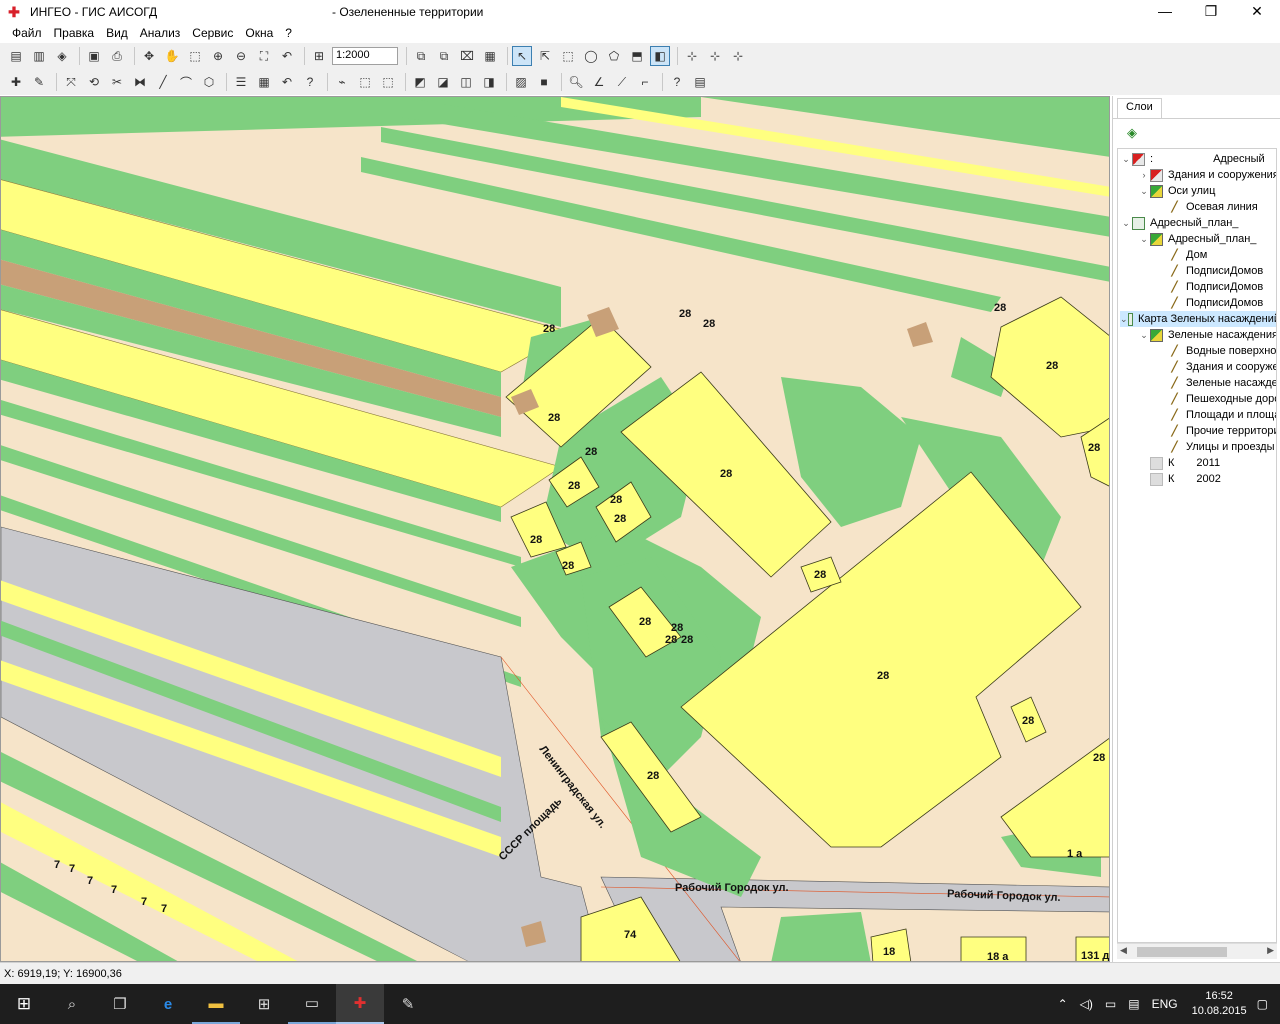 This screenshot has height=1024, width=1280. I want to click on select-polygon-icon: ⬠, so click(614, 56).